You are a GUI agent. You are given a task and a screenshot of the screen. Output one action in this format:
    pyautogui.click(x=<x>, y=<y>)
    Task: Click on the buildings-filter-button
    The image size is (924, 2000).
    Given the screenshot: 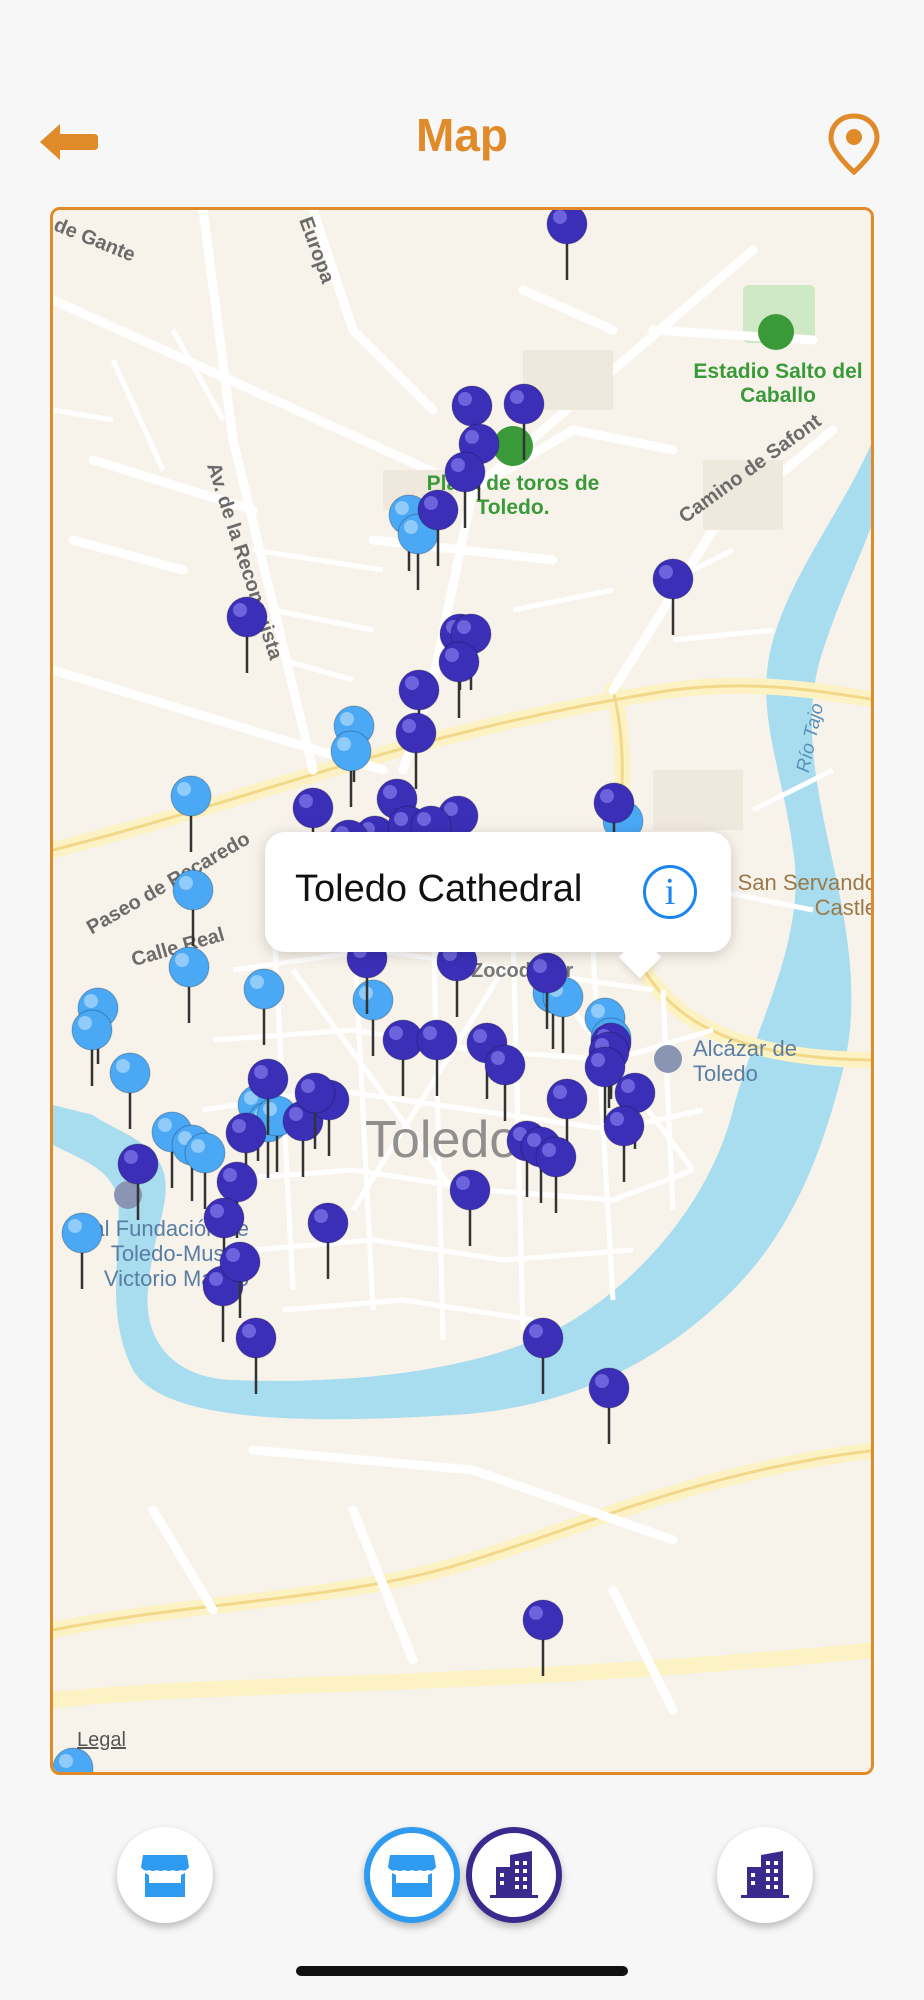 What is the action you would take?
    pyautogui.click(x=765, y=1875)
    